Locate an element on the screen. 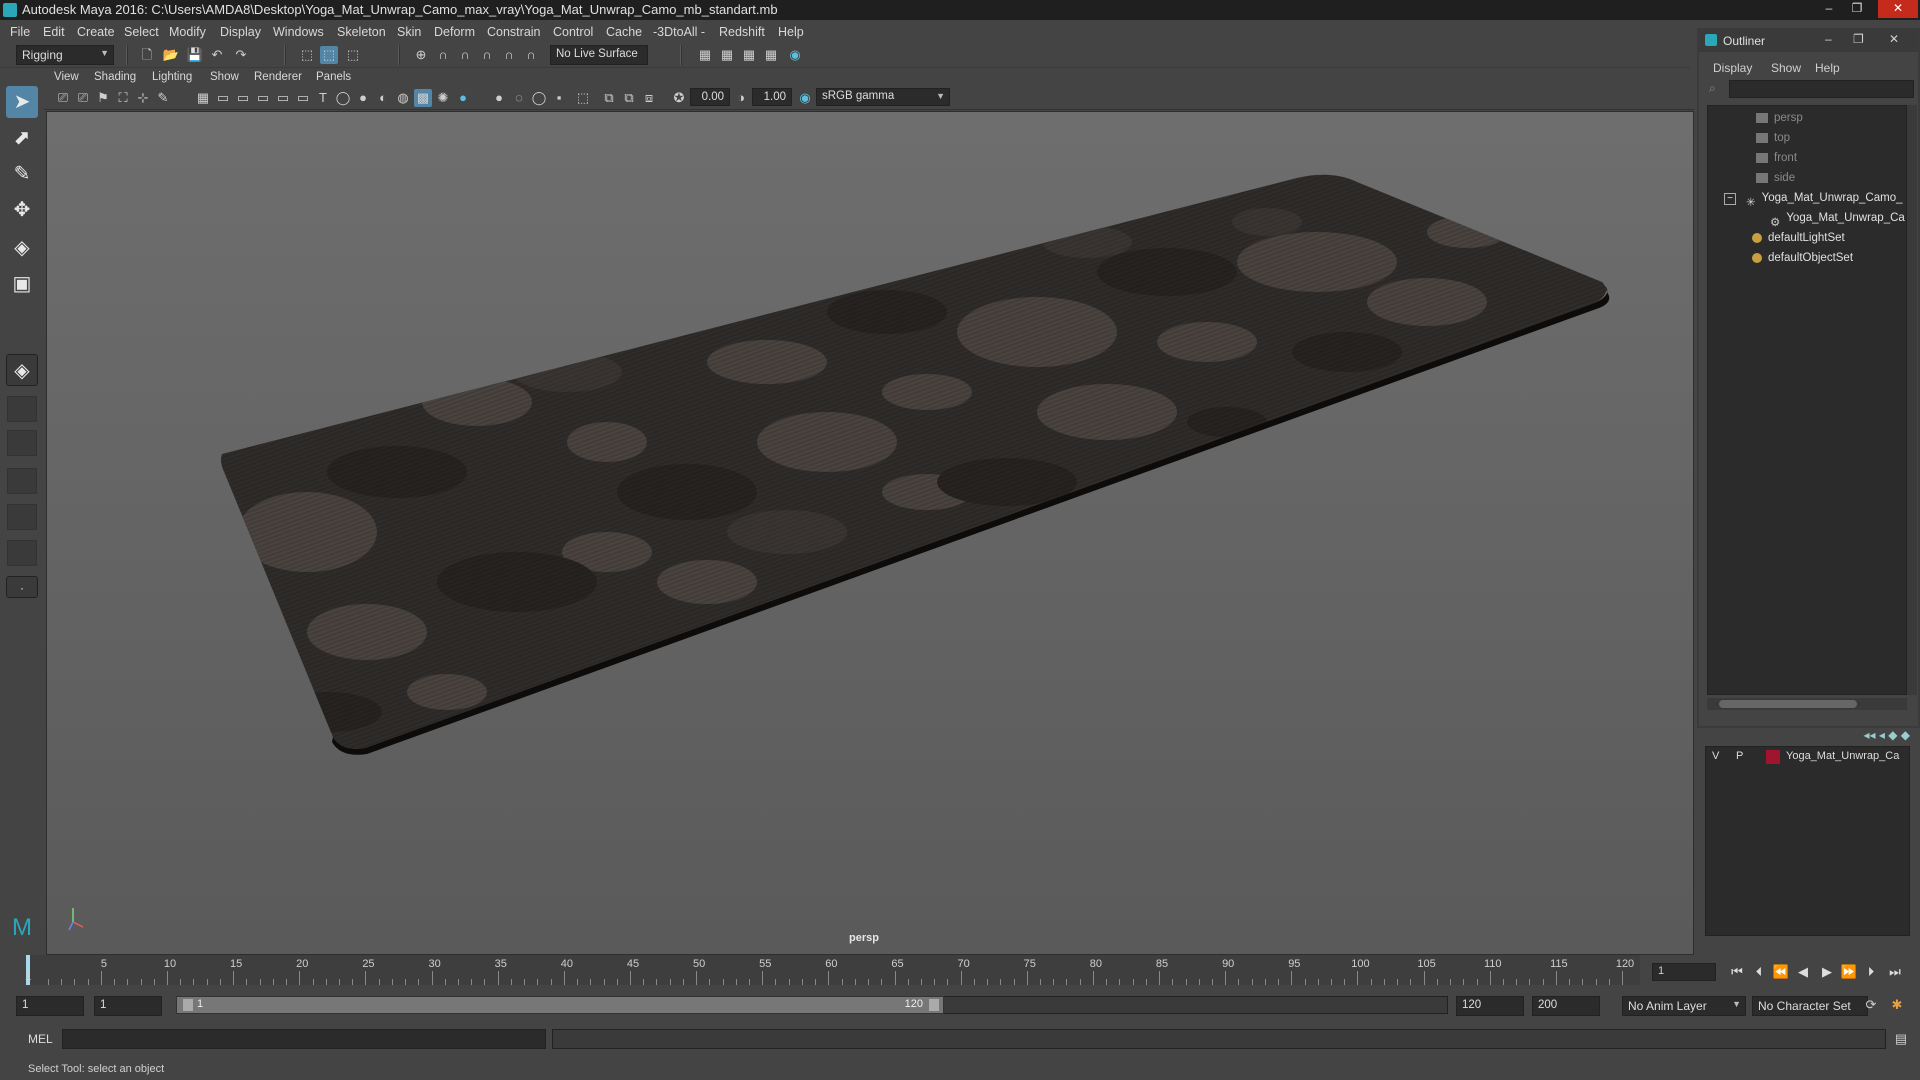 This screenshot has height=1080, width=1920. step-forward-frame-icon: ⏵ is located at coordinates (1871, 972).